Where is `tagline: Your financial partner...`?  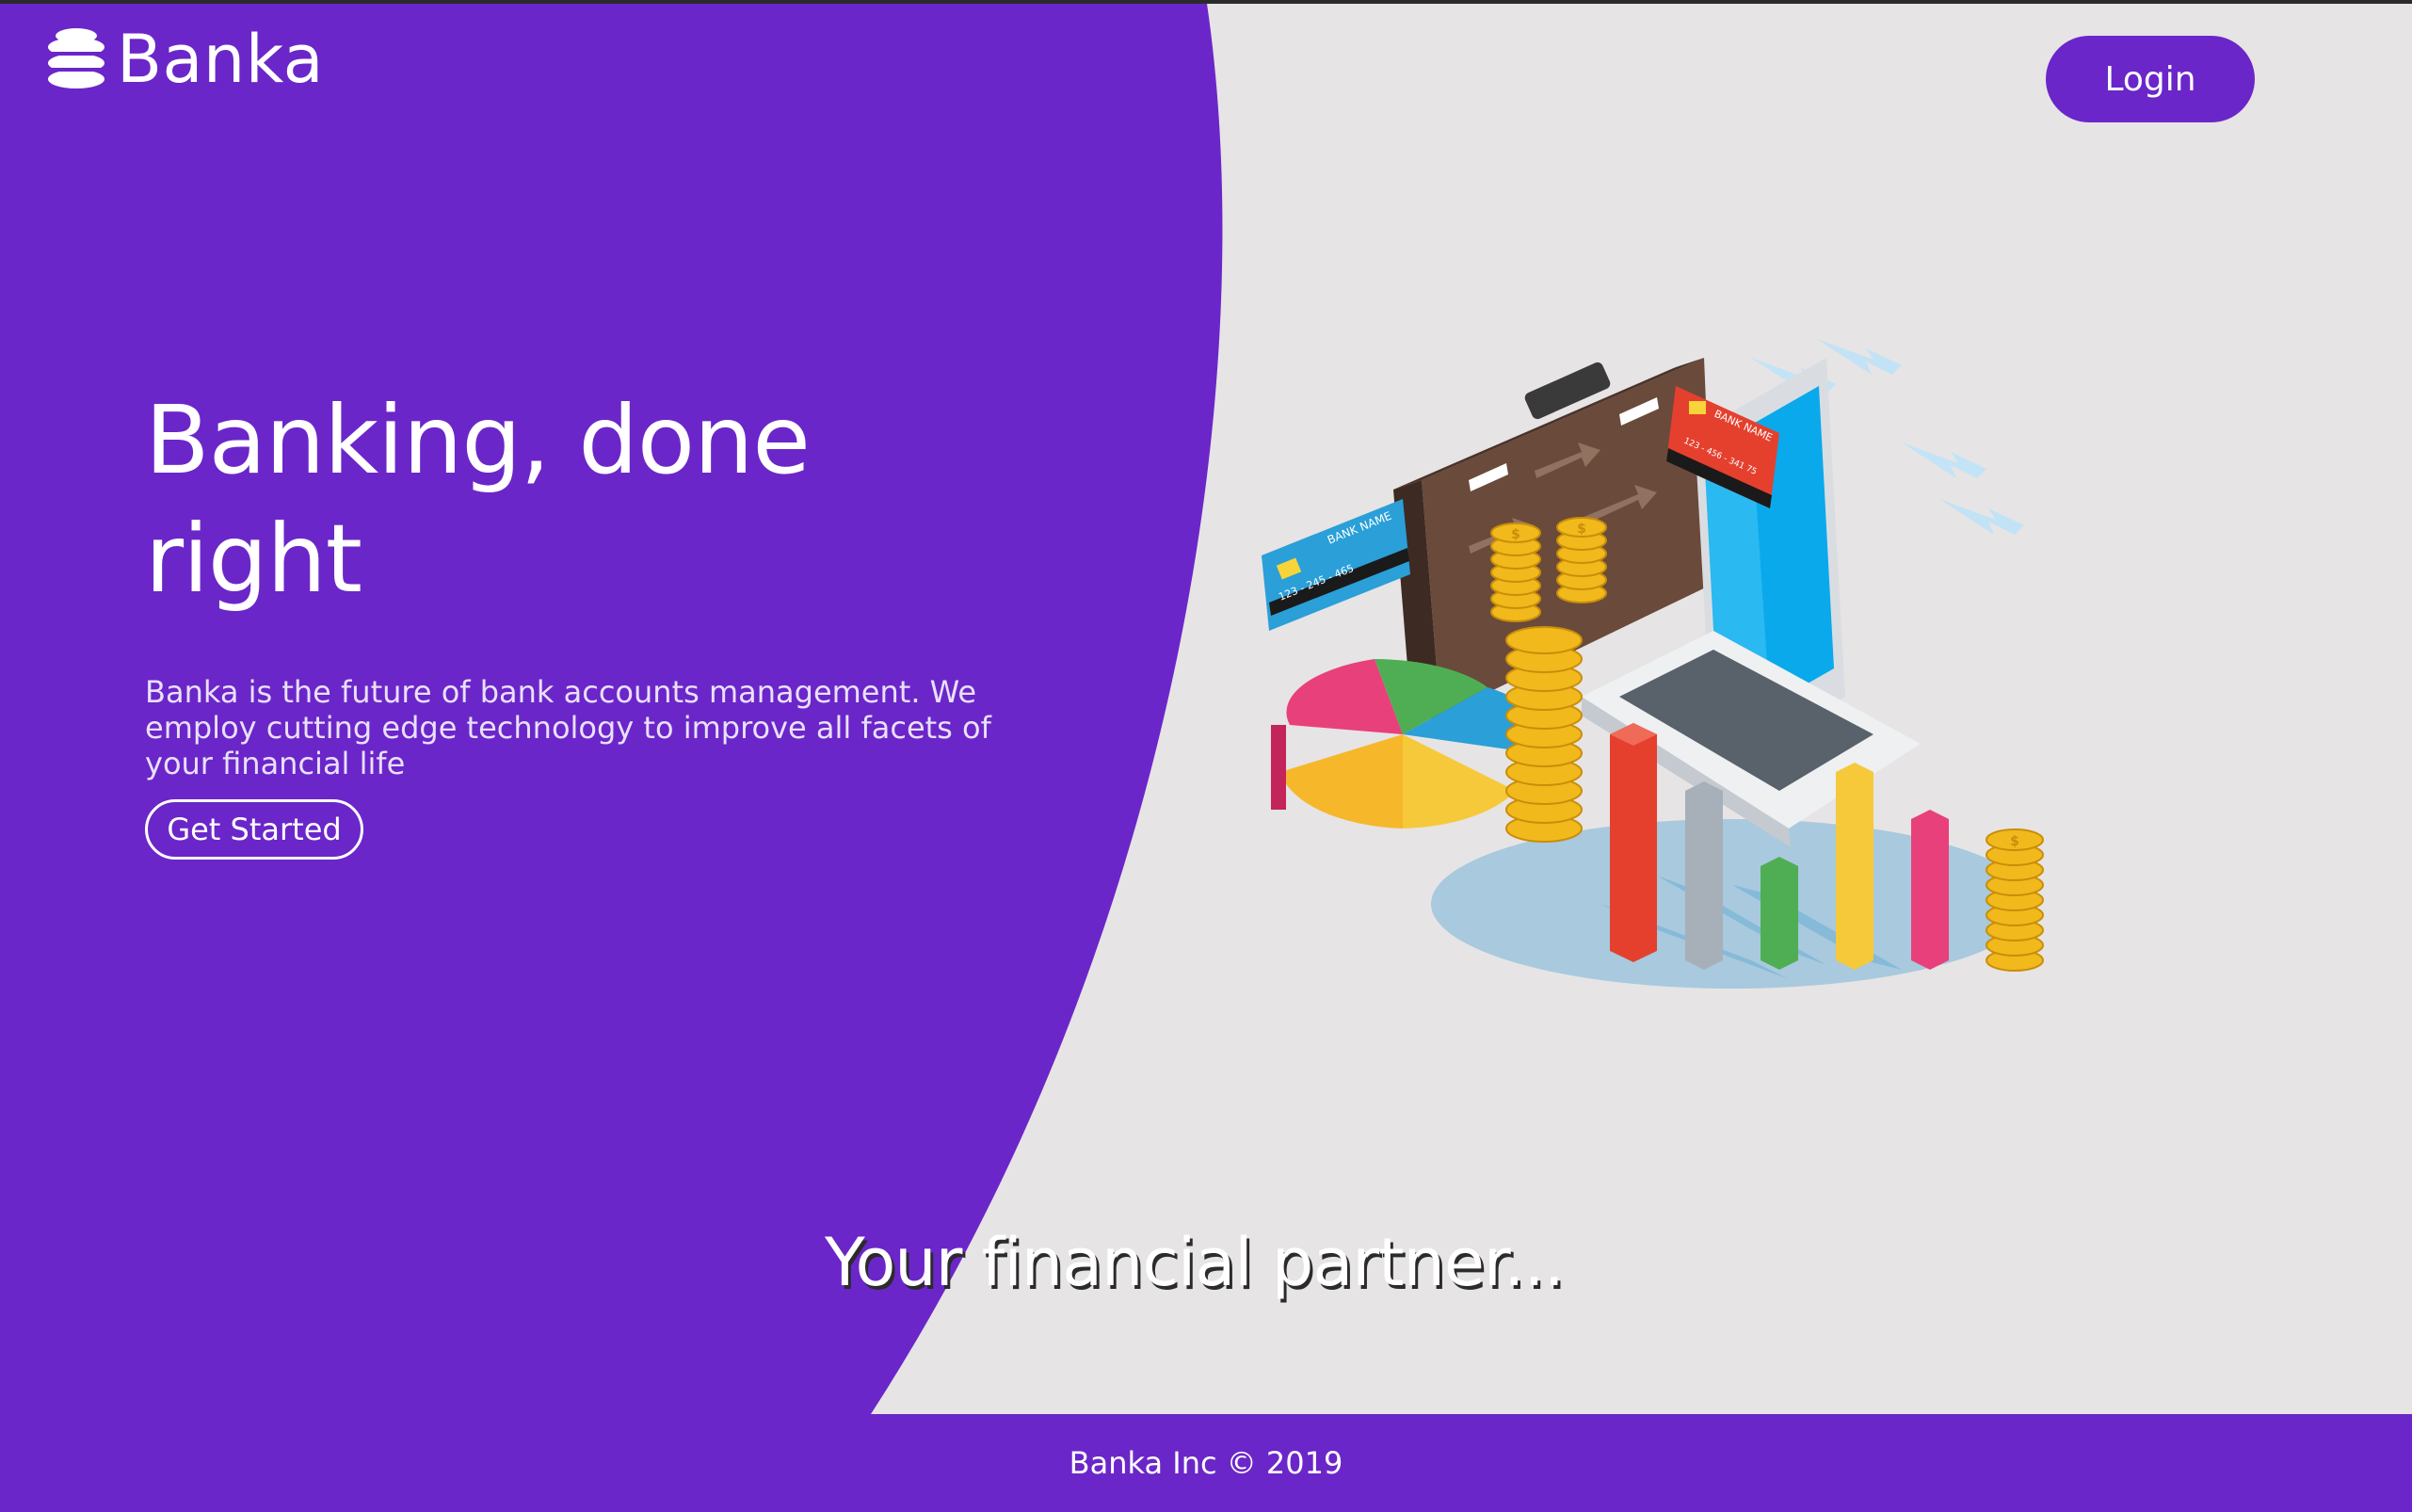 tagline: Your financial partner... is located at coordinates (1195, 1262).